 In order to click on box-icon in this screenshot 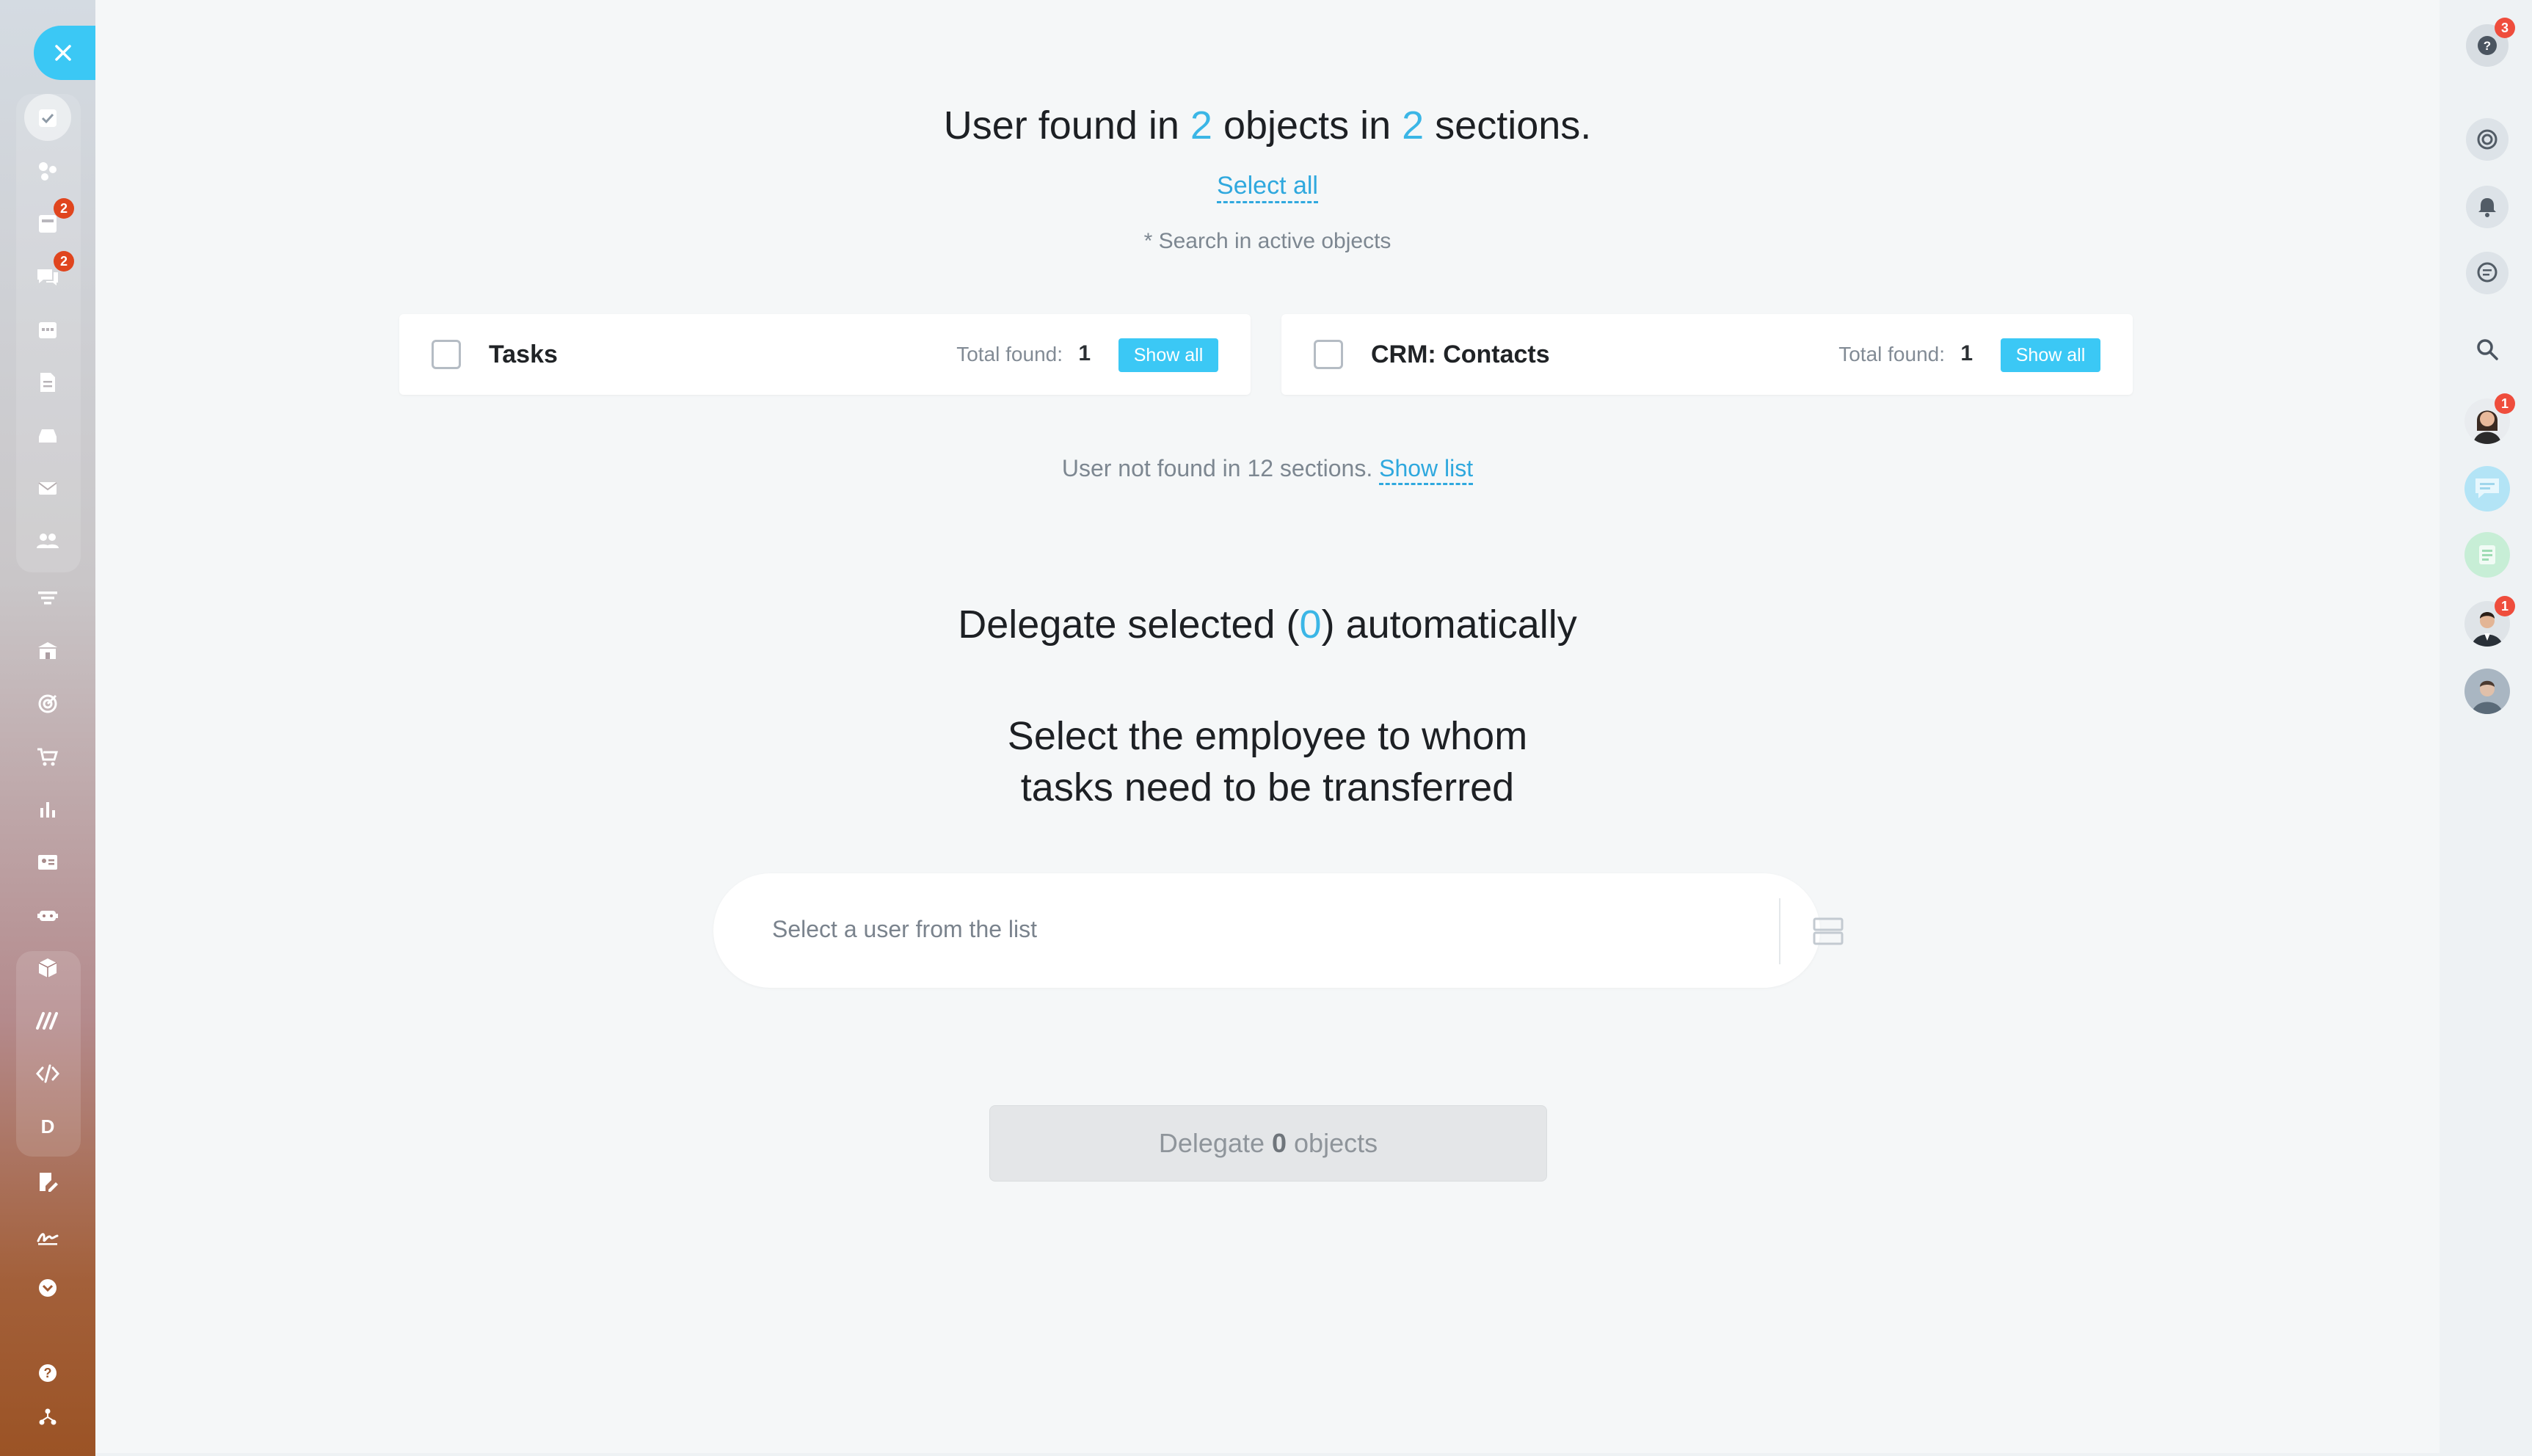, I will do `click(47, 968)`.